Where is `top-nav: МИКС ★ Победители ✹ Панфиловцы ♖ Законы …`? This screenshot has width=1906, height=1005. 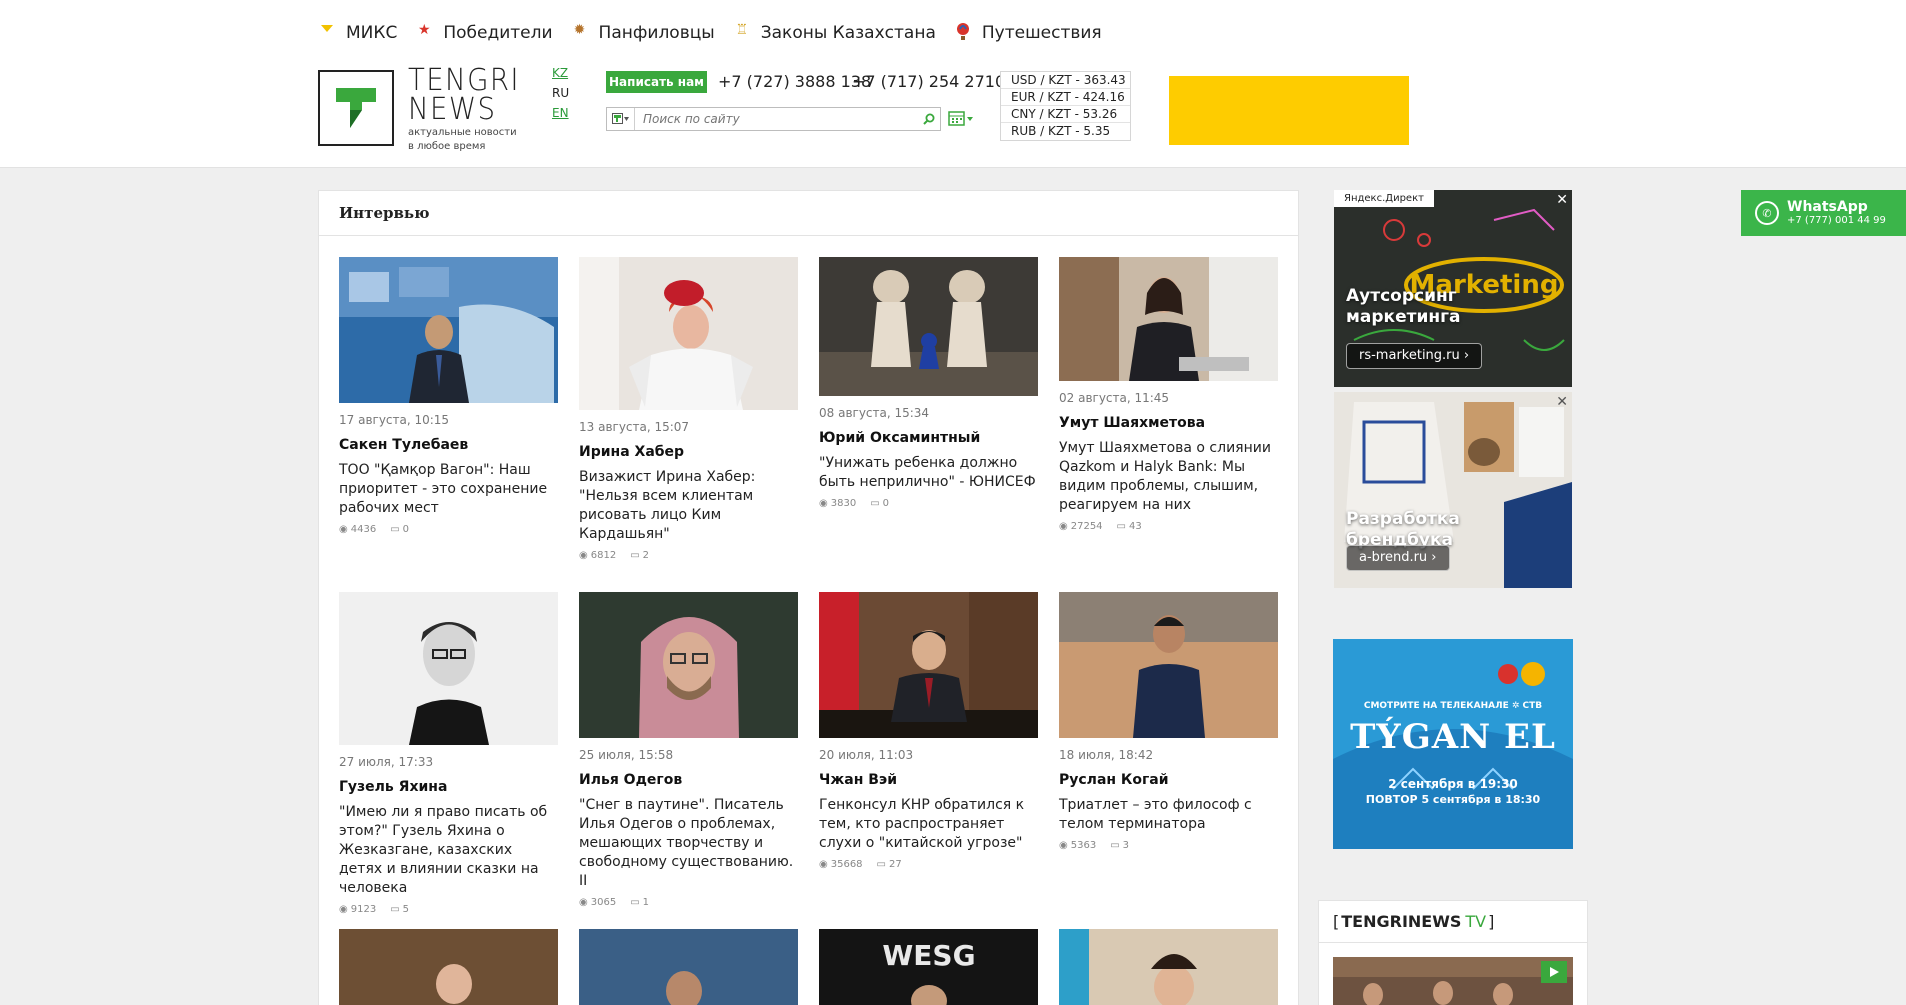 top-nav: МИКС ★ Победители ✹ Панфиловцы ♖ Законы … is located at coordinates (719, 33).